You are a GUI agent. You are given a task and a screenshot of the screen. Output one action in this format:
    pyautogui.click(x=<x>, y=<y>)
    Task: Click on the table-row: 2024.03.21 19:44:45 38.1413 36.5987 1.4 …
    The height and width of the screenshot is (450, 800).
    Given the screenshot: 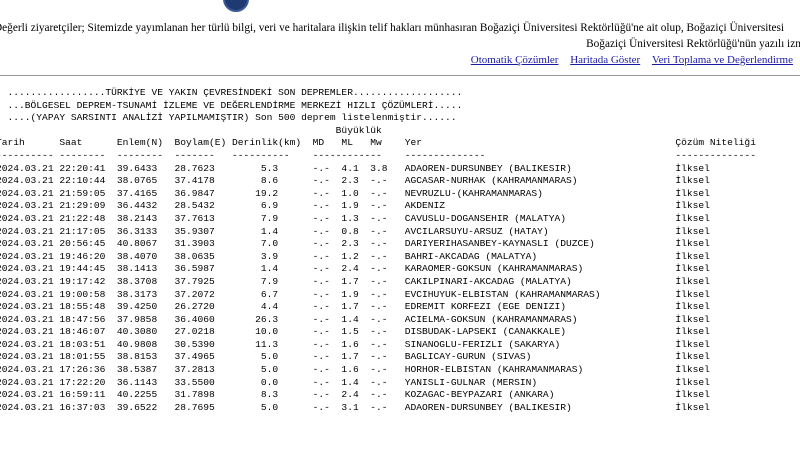 What is the action you would take?
    pyautogui.click(x=355, y=269)
    